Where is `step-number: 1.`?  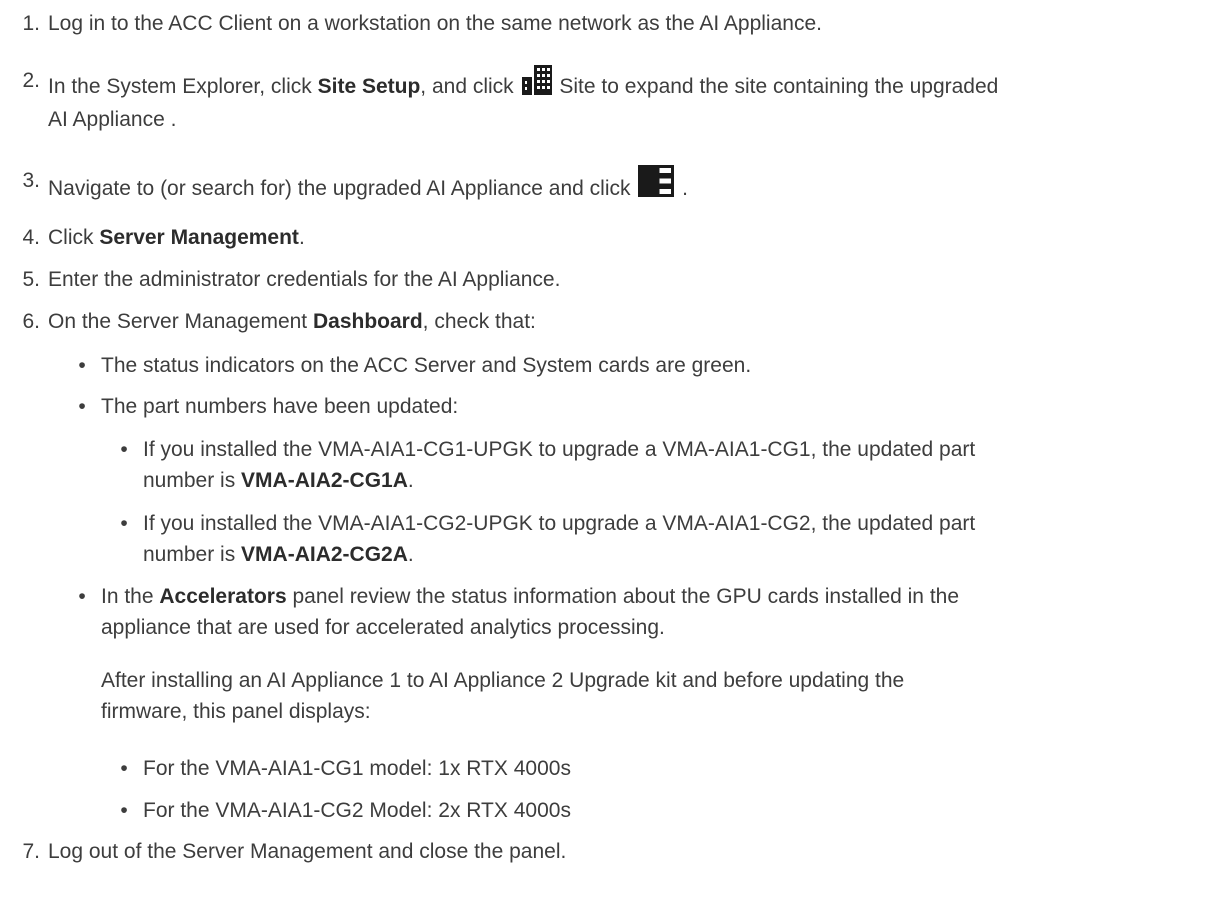
step-number: 1. is located at coordinates (31, 23).